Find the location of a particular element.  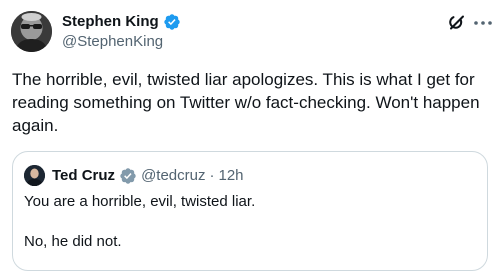

avatar-image is located at coordinates (31, 31).